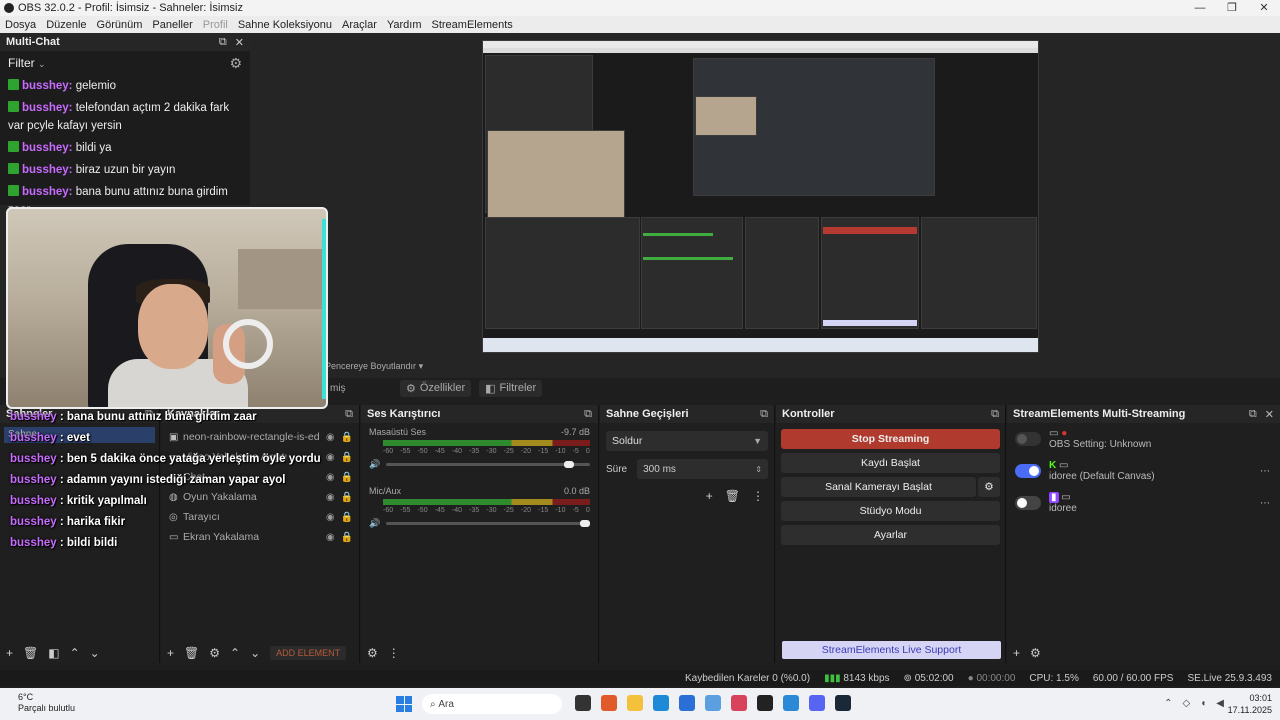  What do you see at coordinates (765, 703) in the screenshot?
I see `obs-taskbar-icon` at bounding box center [765, 703].